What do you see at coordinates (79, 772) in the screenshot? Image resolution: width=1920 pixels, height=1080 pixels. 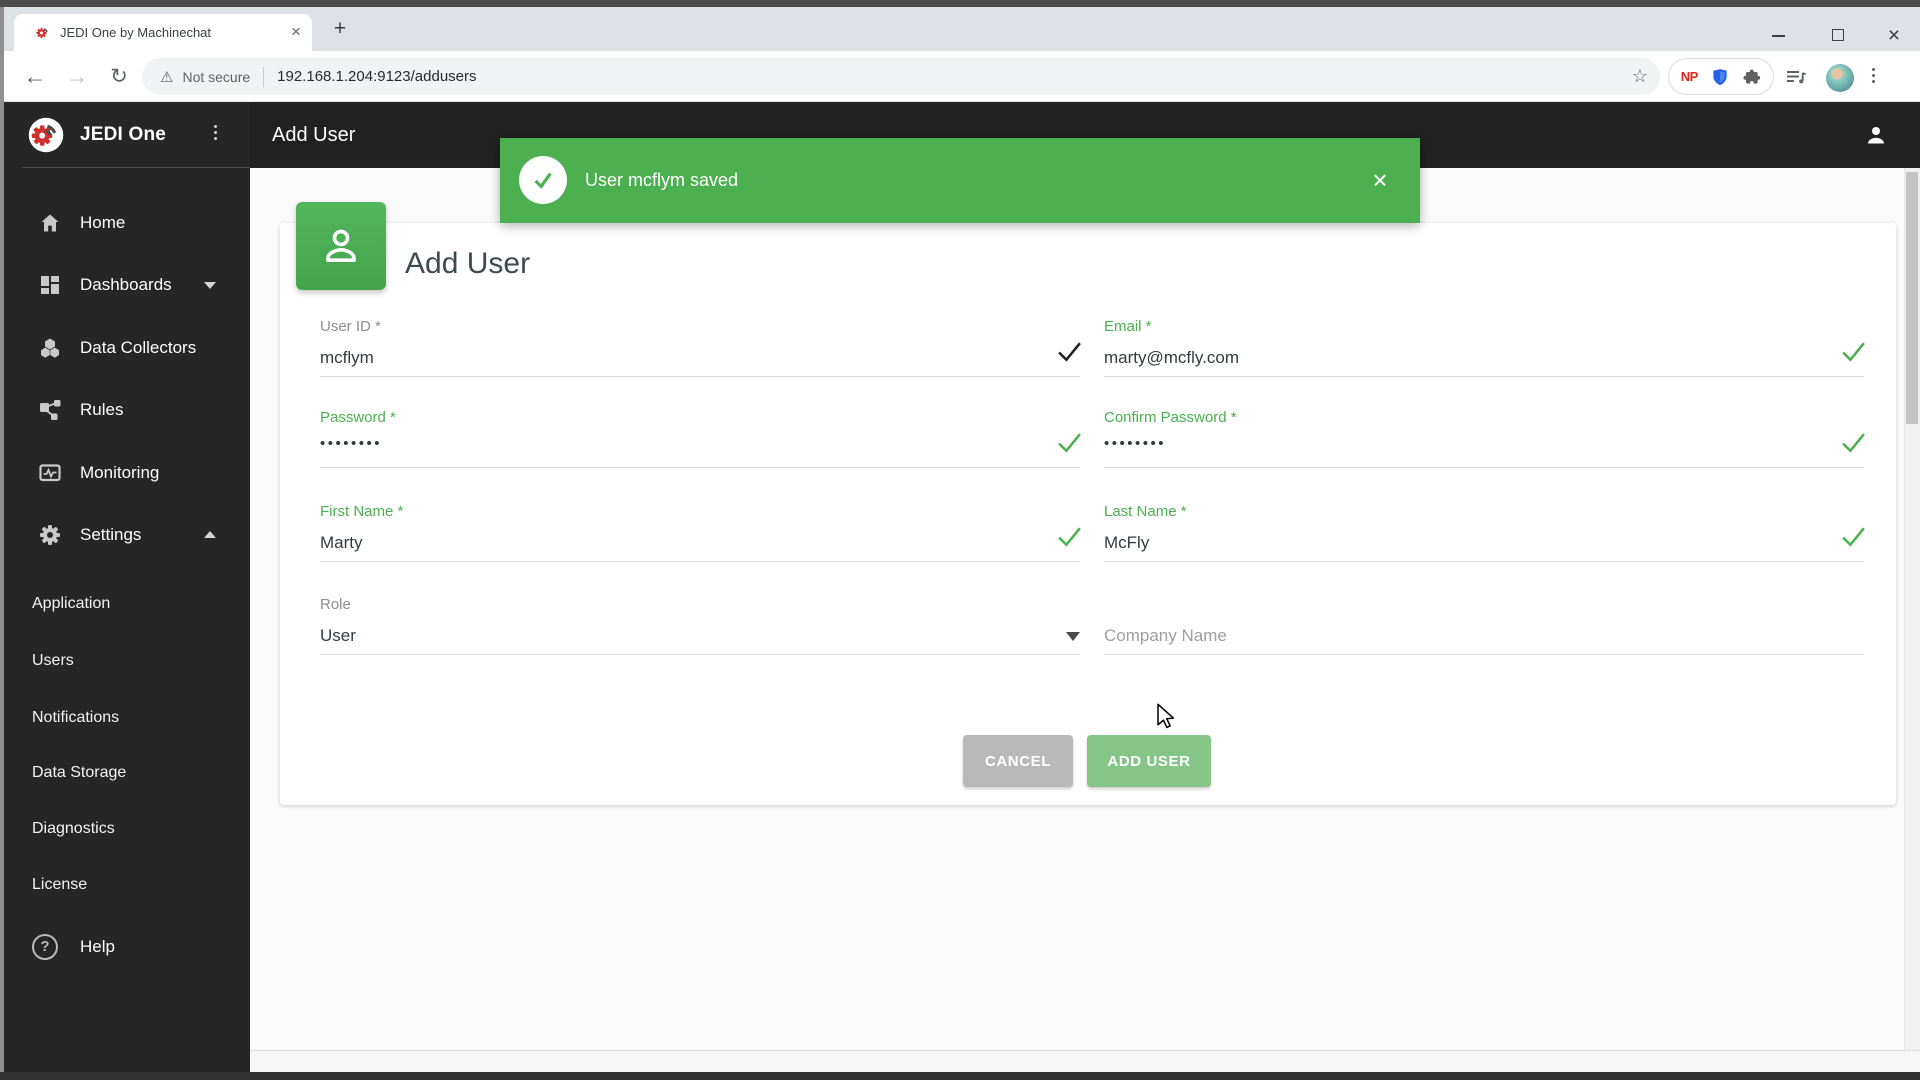 I see `sidebar-subitem-label: Data Storage` at bounding box center [79, 772].